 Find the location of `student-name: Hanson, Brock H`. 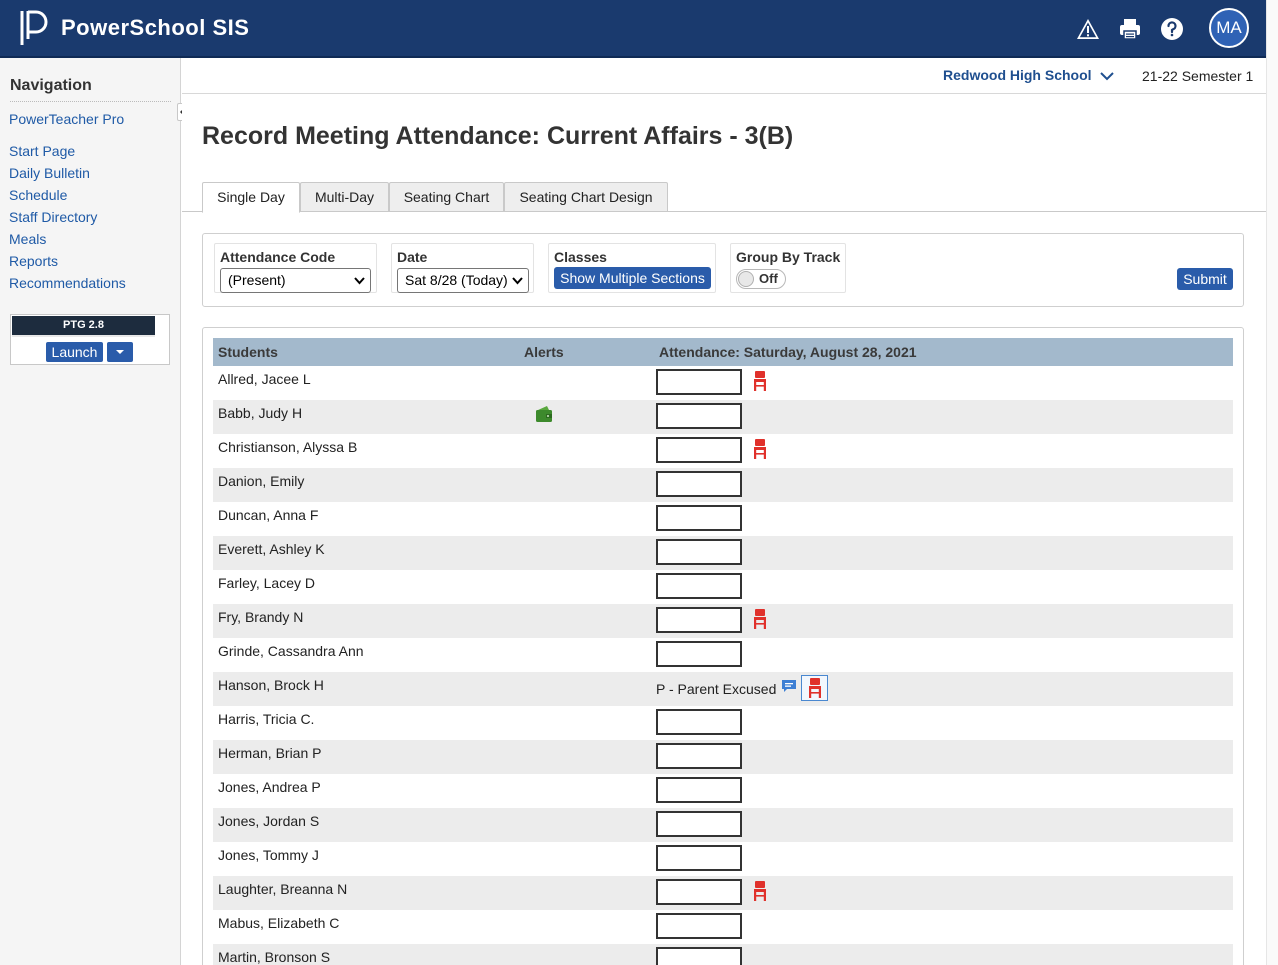

student-name: Hanson, Brock H is located at coordinates (271, 685).